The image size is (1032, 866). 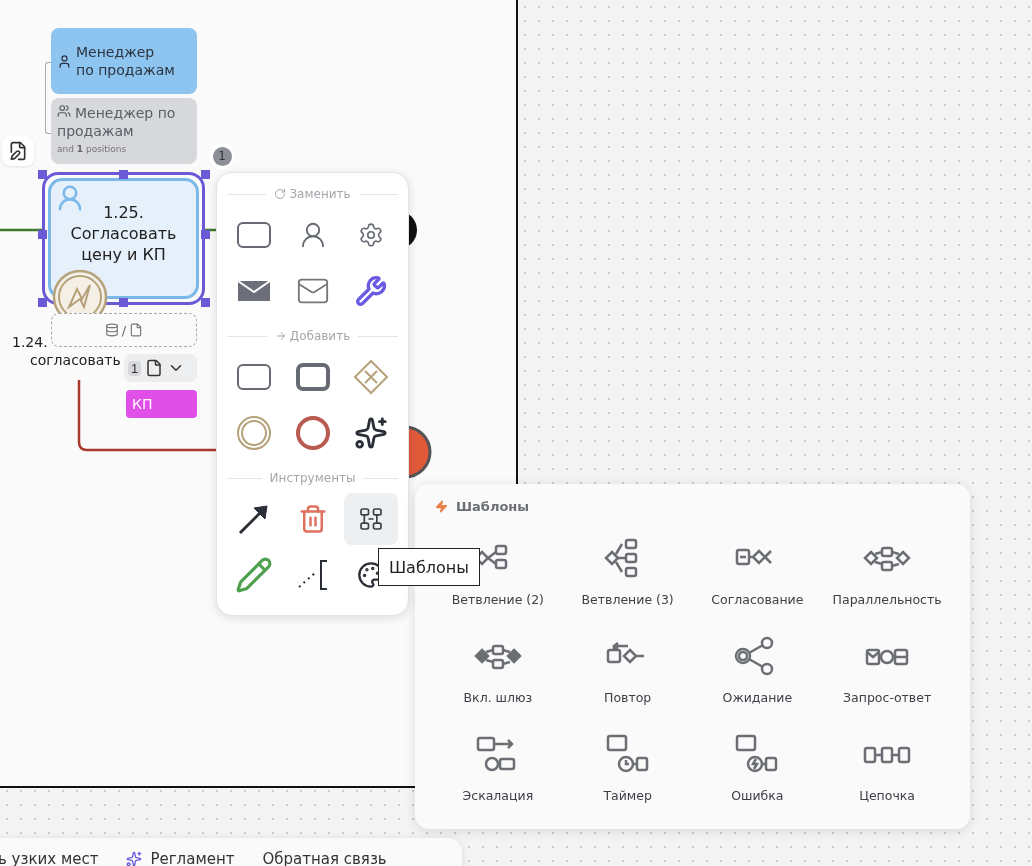 I want to click on task-label: 1.24., so click(x=30, y=342).